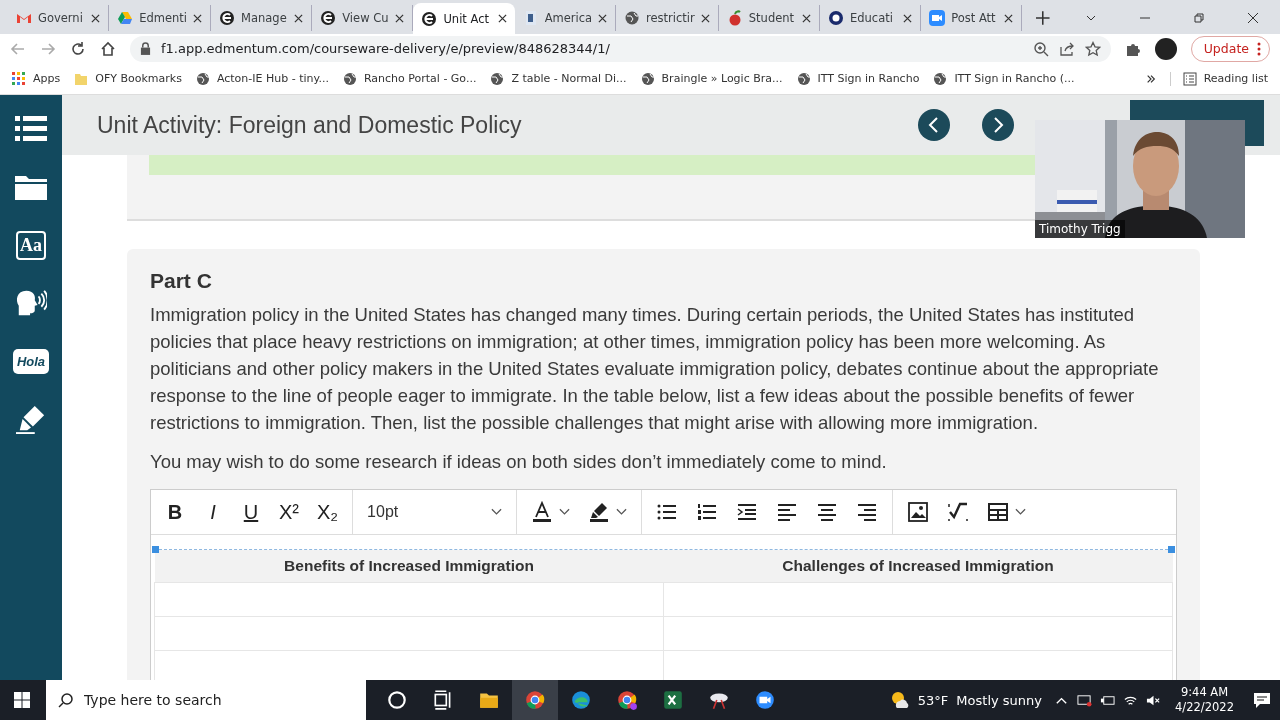 The height and width of the screenshot is (720, 1280). What do you see at coordinates (1262, 700) in the screenshot?
I see `notification-icon` at bounding box center [1262, 700].